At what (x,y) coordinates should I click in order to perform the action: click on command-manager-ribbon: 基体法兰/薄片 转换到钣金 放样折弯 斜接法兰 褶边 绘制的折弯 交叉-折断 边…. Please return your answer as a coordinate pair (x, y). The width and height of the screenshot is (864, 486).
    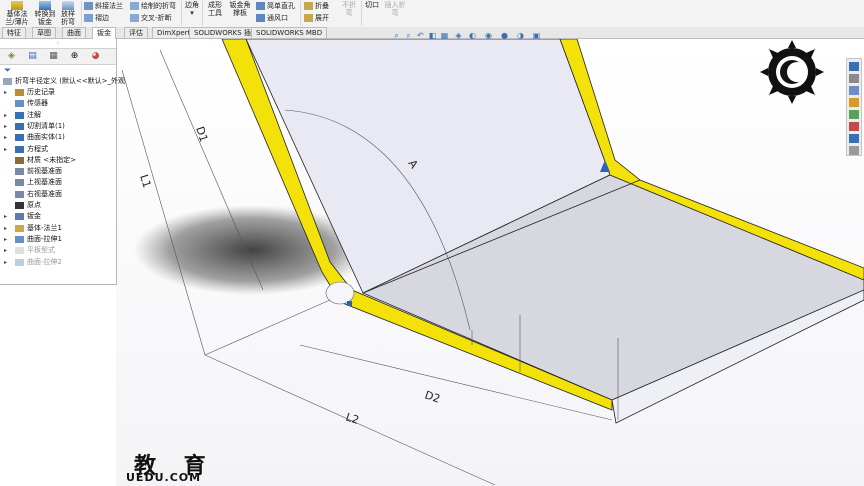
    Looking at the image, I should click on (432, 14).